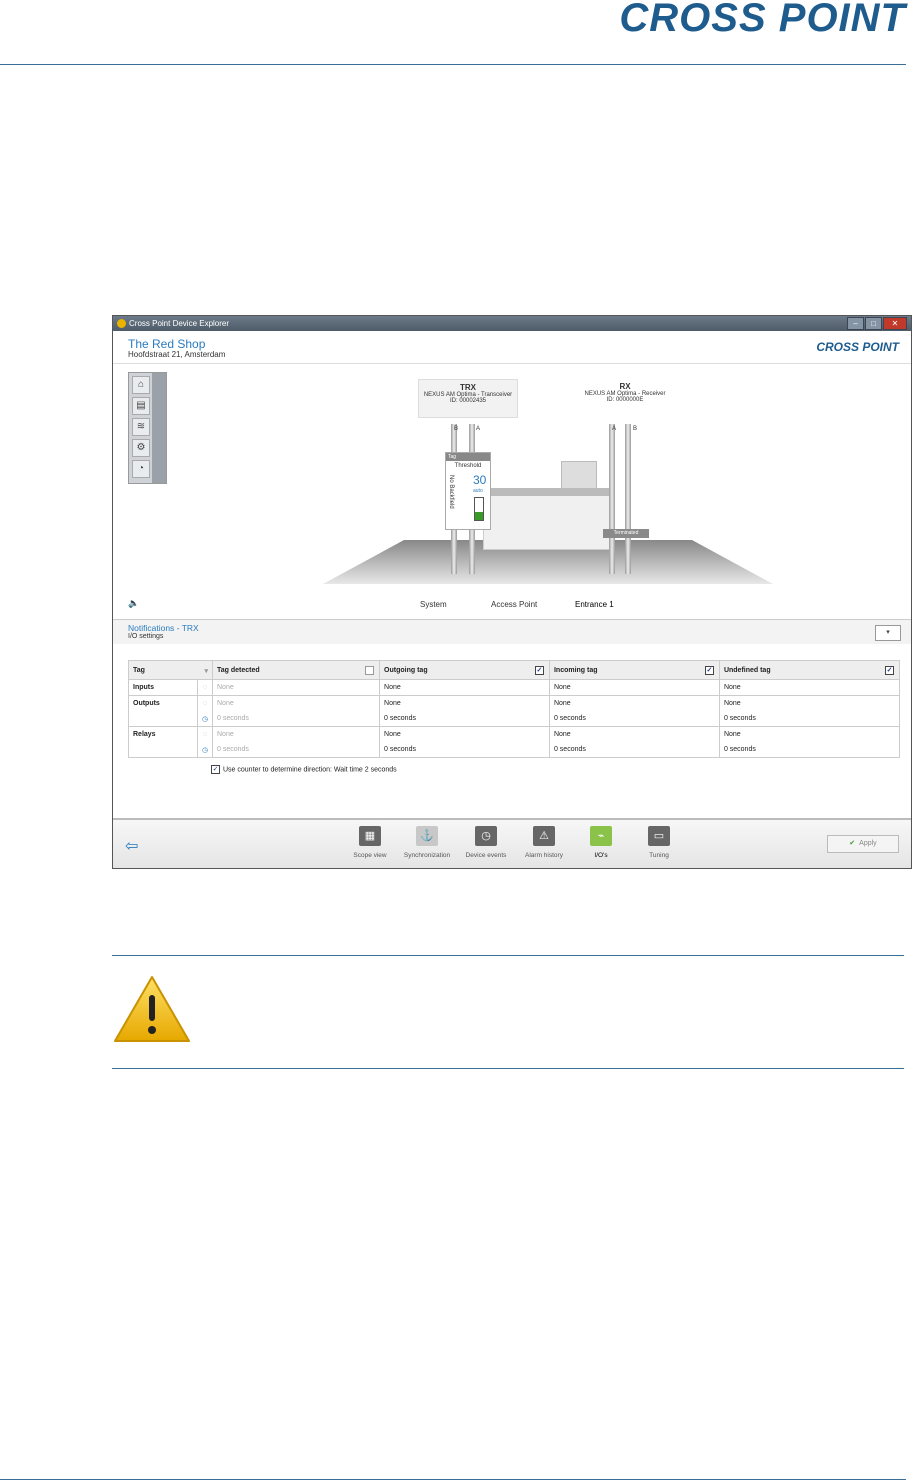 The width and height of the screenshot is (914, 1483). Describe the element at coordinates (888, 633) in the screenshot. I see `export-dropdown-button: ▾` at that location.